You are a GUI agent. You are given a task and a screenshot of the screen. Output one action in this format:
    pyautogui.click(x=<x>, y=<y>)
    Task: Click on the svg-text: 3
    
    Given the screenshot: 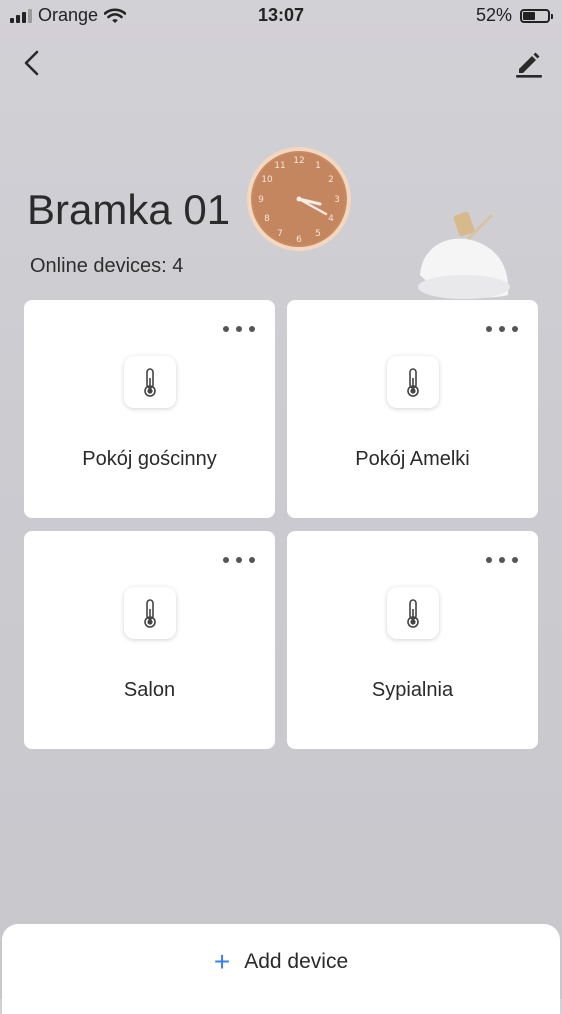 What is the action you would take?
    pyautogui.click(x=337, y=200)
    